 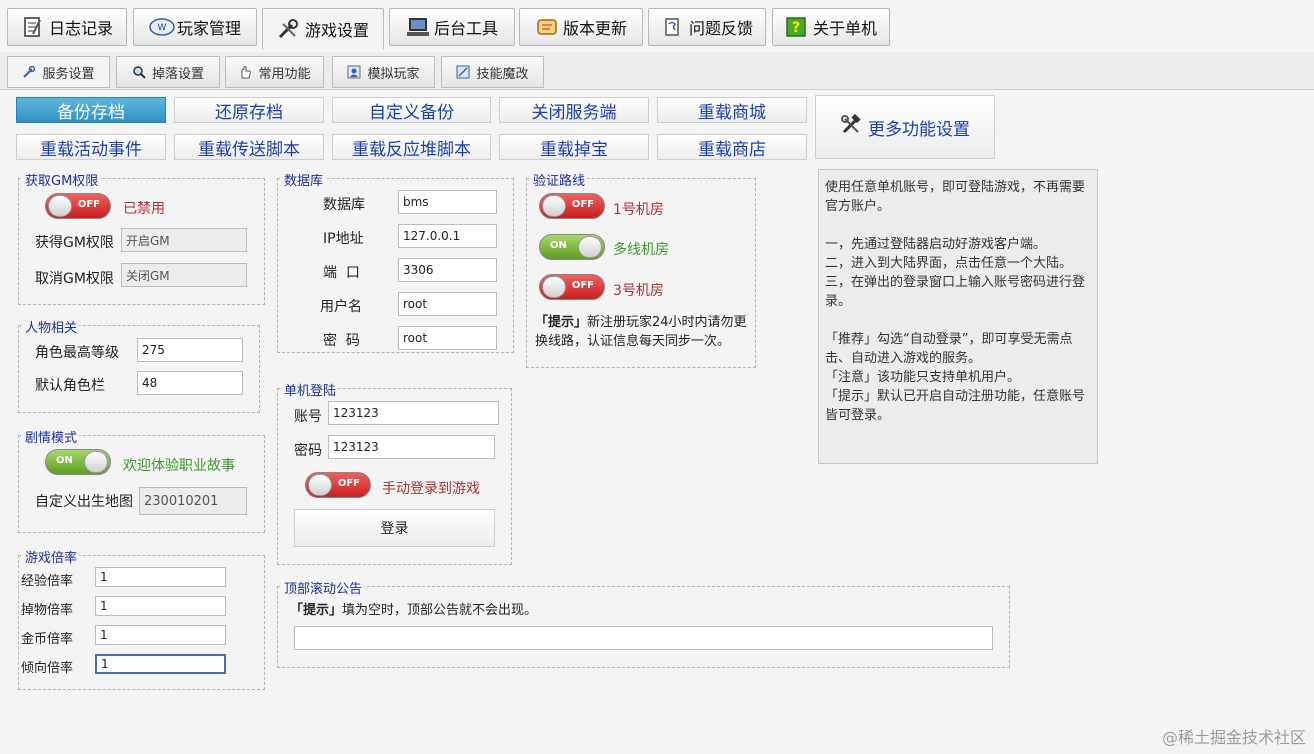 What do you see at coordinates (179, 466) in the screenshot?
I see `story-status: 欢迎体验职业故事` at bounding box center [179, 466].